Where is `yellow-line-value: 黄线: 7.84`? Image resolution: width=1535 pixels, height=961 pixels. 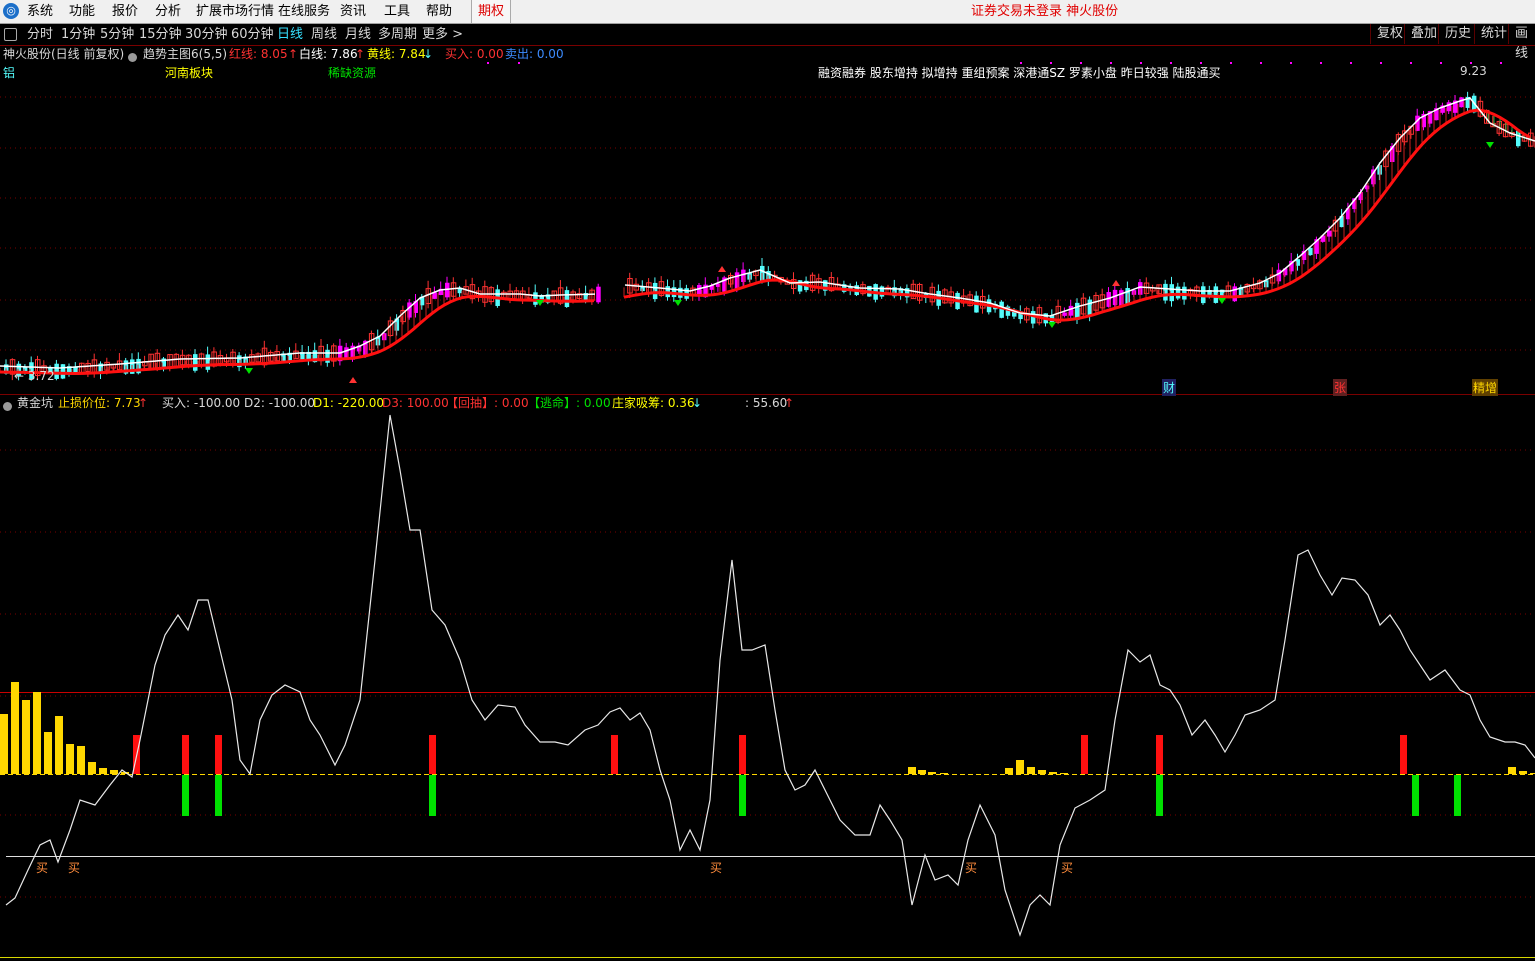
yellow-line-value: 黄线: 7.84 is located at coordinates (396, 54).